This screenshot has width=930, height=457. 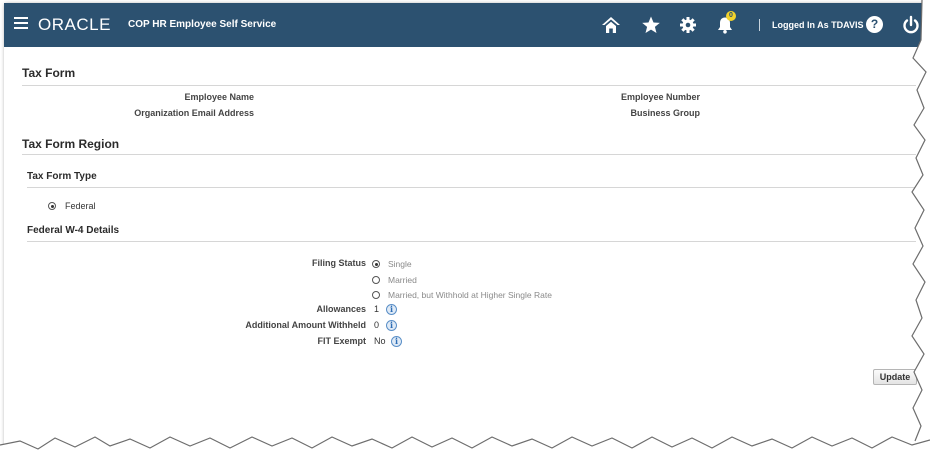 What do you see at coordinates (376, 264) in the screenshot?
I see `filing-status-single-radio` at bounding box center [376, 264].